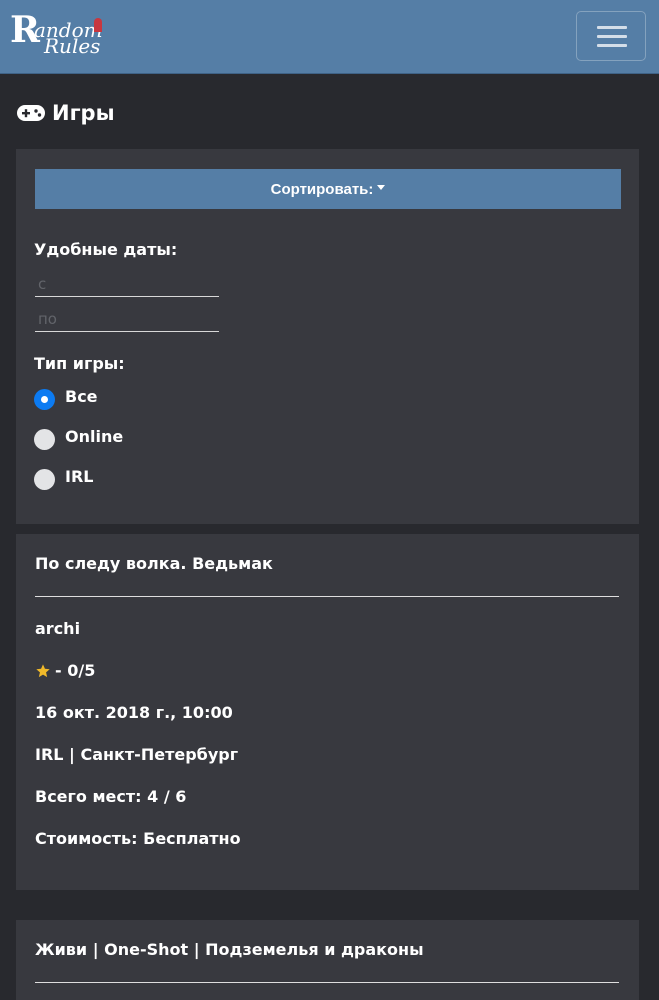  What do you see at coordinates (611, 36) in the screenshot?
I see `menu-toggle-button` at bounding box center [611, 36].